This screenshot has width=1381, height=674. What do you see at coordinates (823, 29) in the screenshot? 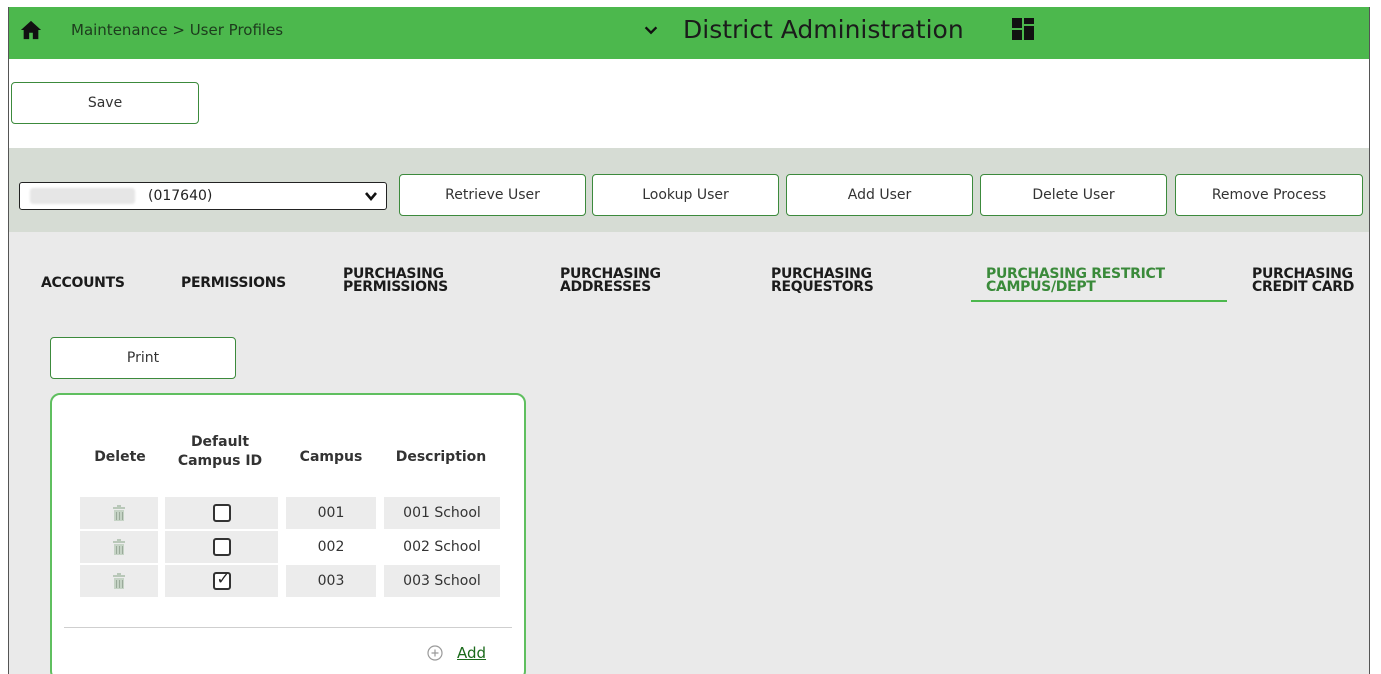
I see `app-title: District Administration` at bounding box center [823, 29].